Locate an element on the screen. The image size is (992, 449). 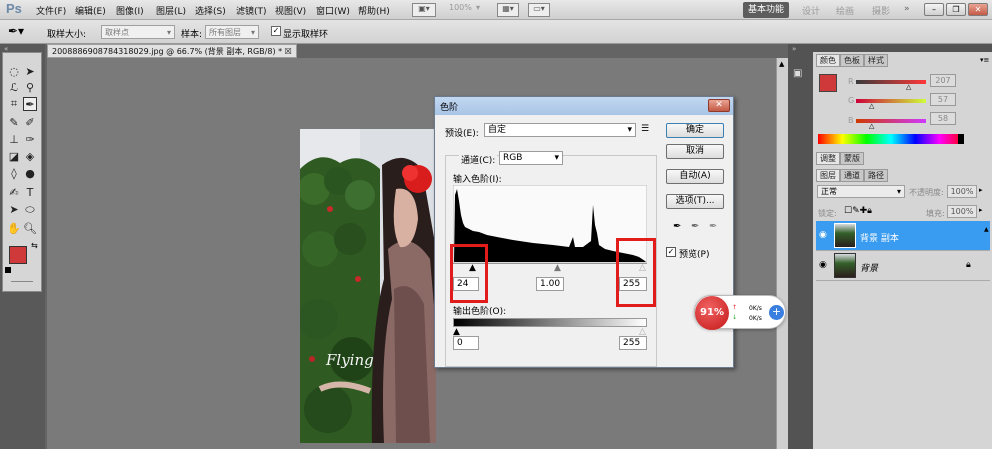
layer-row-background: ◉ 背景 🔒︎ is located at coordinates (903, 266).